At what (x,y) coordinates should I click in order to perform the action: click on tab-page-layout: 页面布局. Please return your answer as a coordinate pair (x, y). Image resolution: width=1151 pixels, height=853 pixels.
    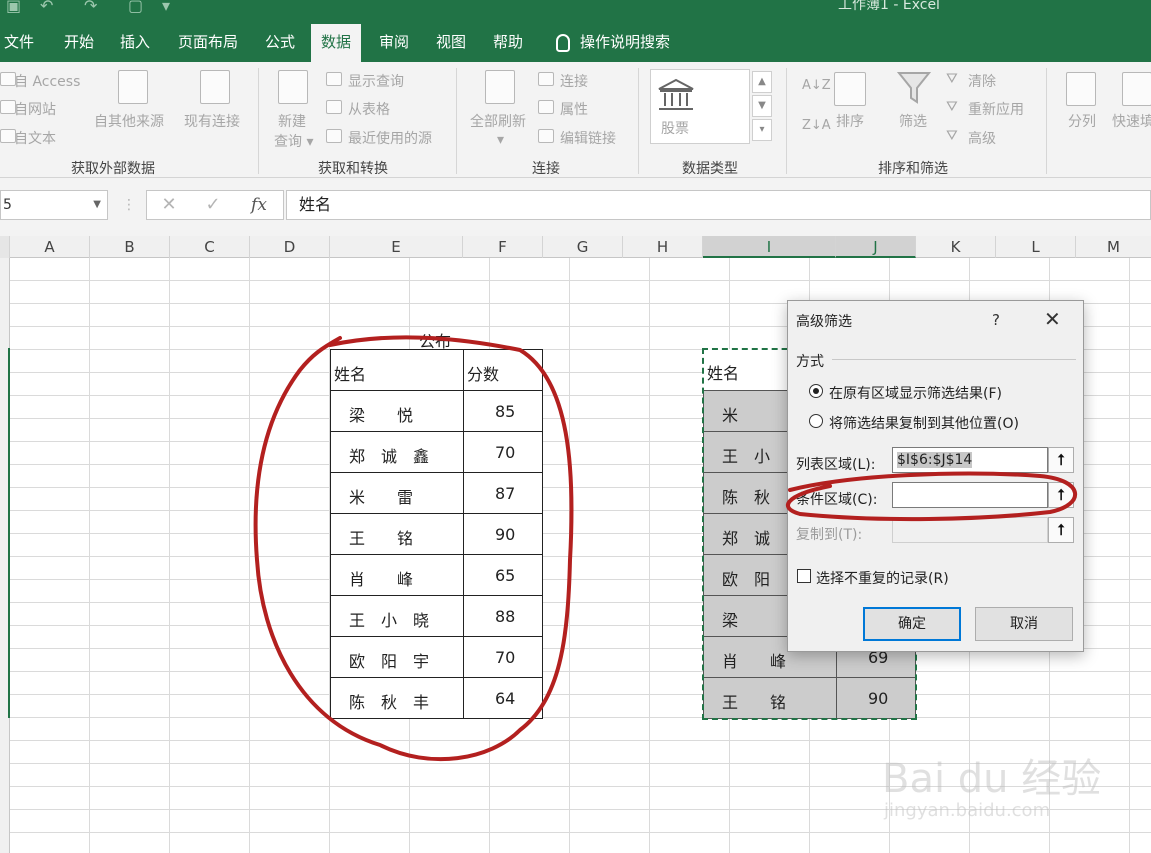
    Looking at the image, I should click on (208, 43).